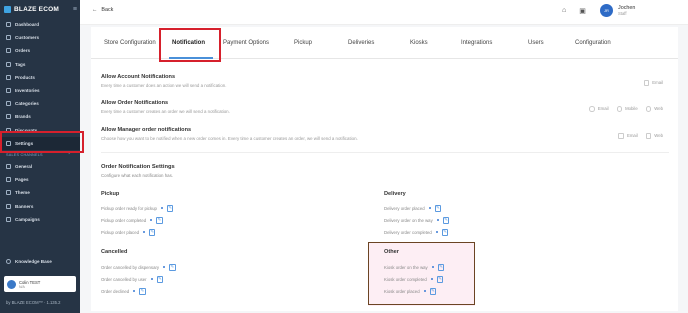 The image size is (688, 313). Describe the element at coordinates (421, 273) in the screenshot. I see `other-group-highlight-box` at that location.